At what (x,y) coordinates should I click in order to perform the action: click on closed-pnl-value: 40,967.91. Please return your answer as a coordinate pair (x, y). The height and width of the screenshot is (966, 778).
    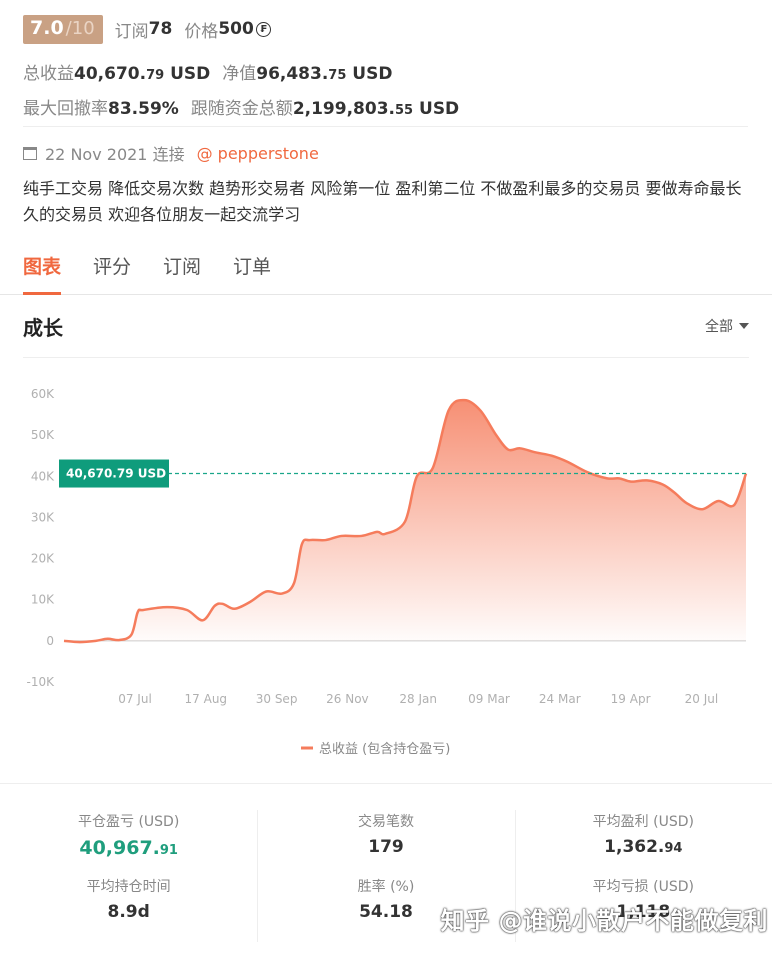
    Looking at the image, I should click on (128, 848).